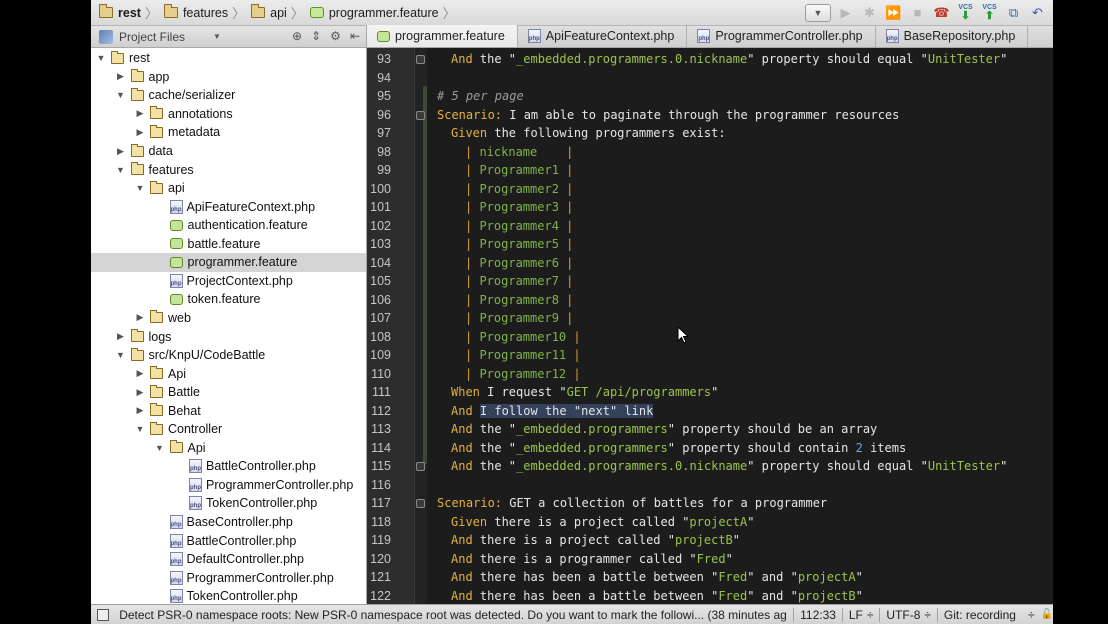  What do you see at coordinates (228, 262) in the screenshot?
I see `tree-file: programmer.feature` at bounding box center [228, 262].